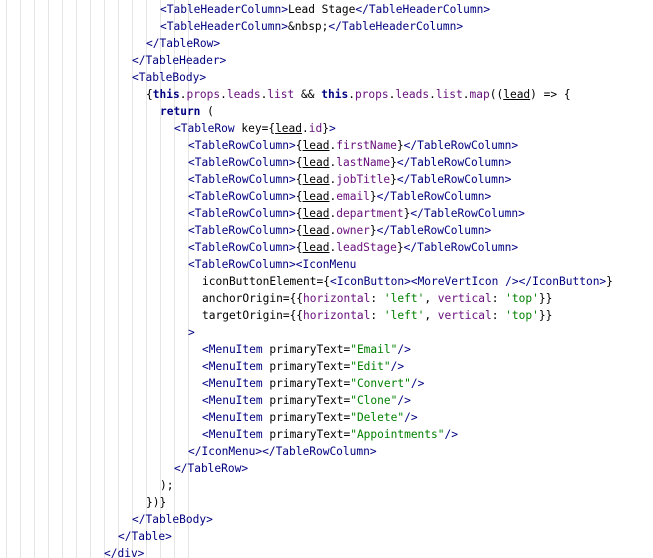 The height and width of the screenshot is (558, 653). I want to click on code-line: <MenuItem primaryText="Edit"/>, so click(303, 366).